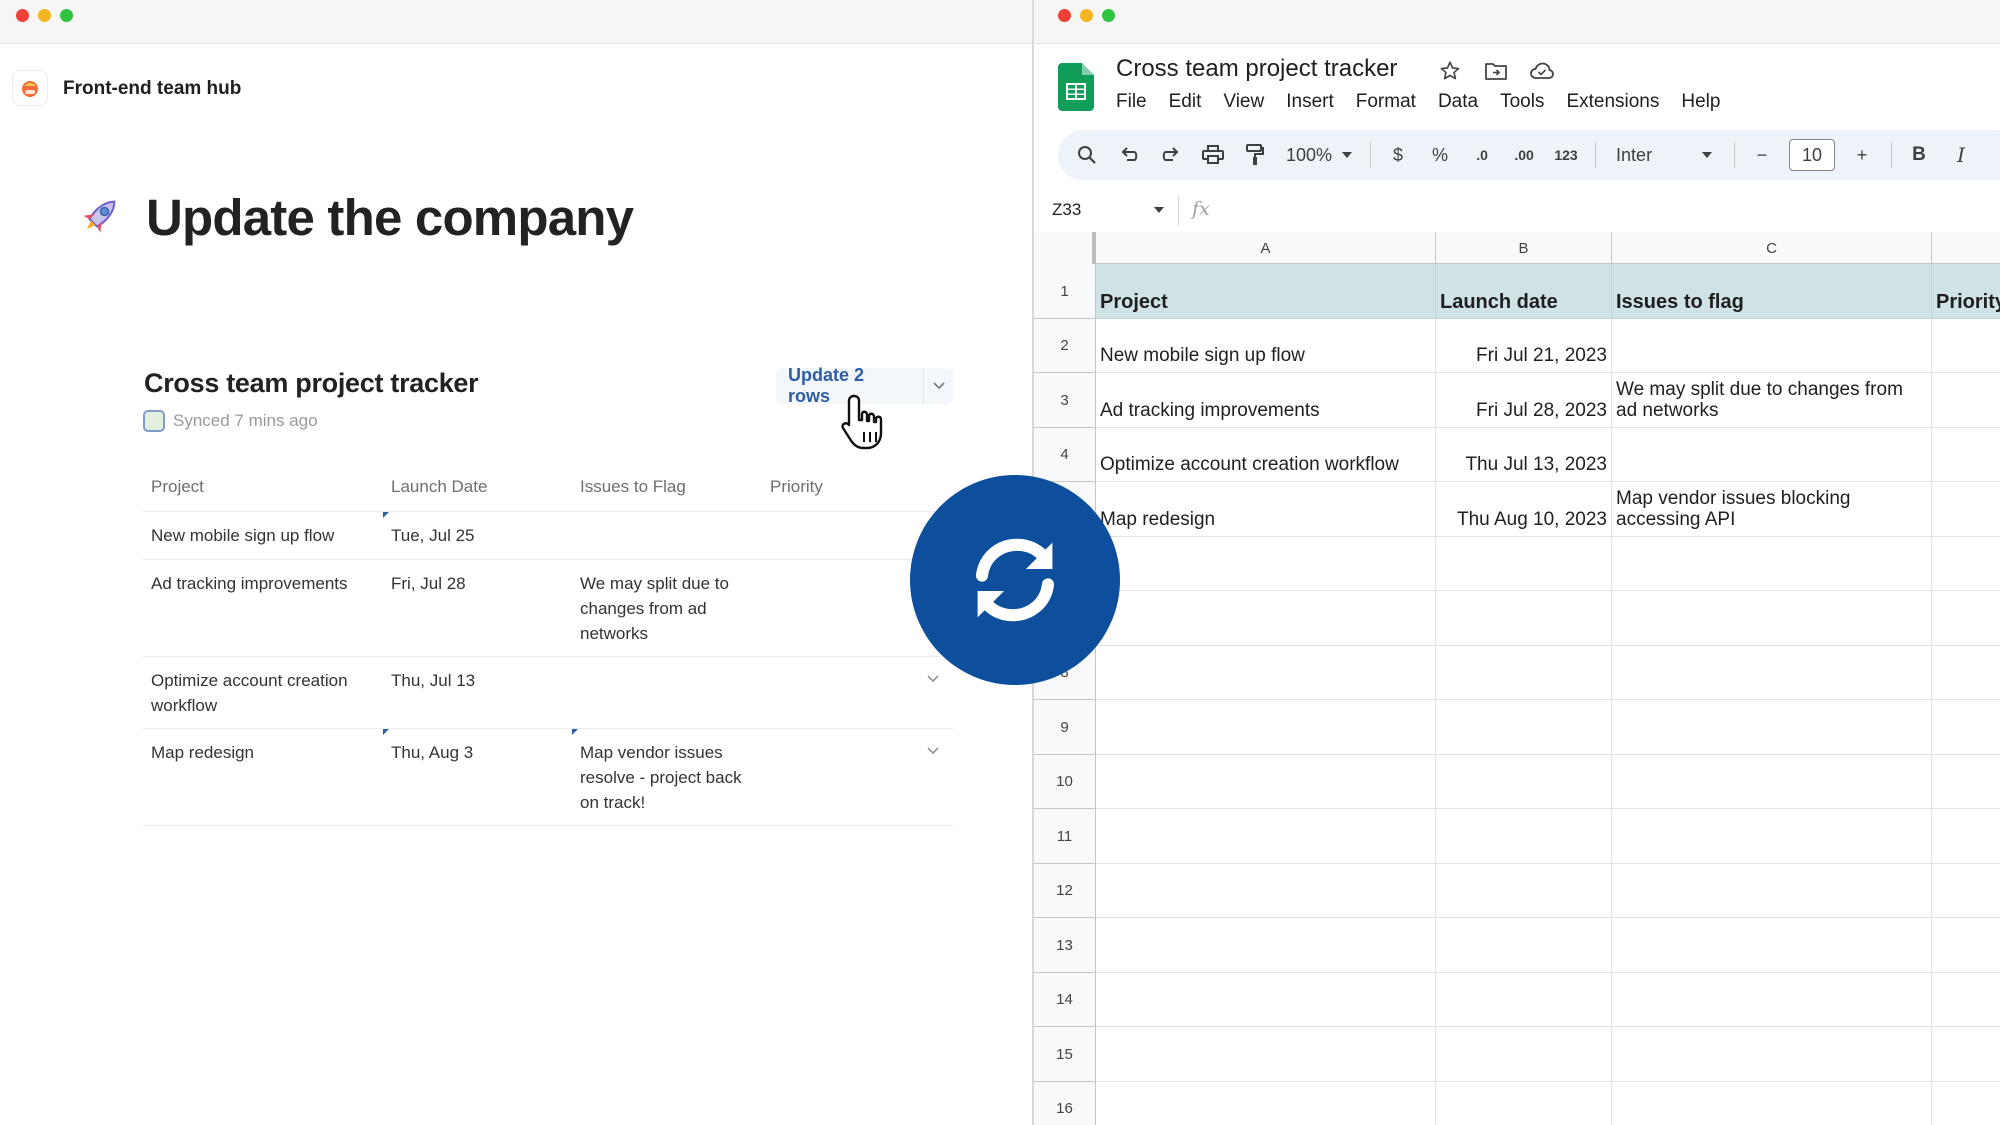 The height and width of the screenshot is (1125, 2000). I want to click on cell-launch-date: Thu, Aug 3, so click(477, 777).